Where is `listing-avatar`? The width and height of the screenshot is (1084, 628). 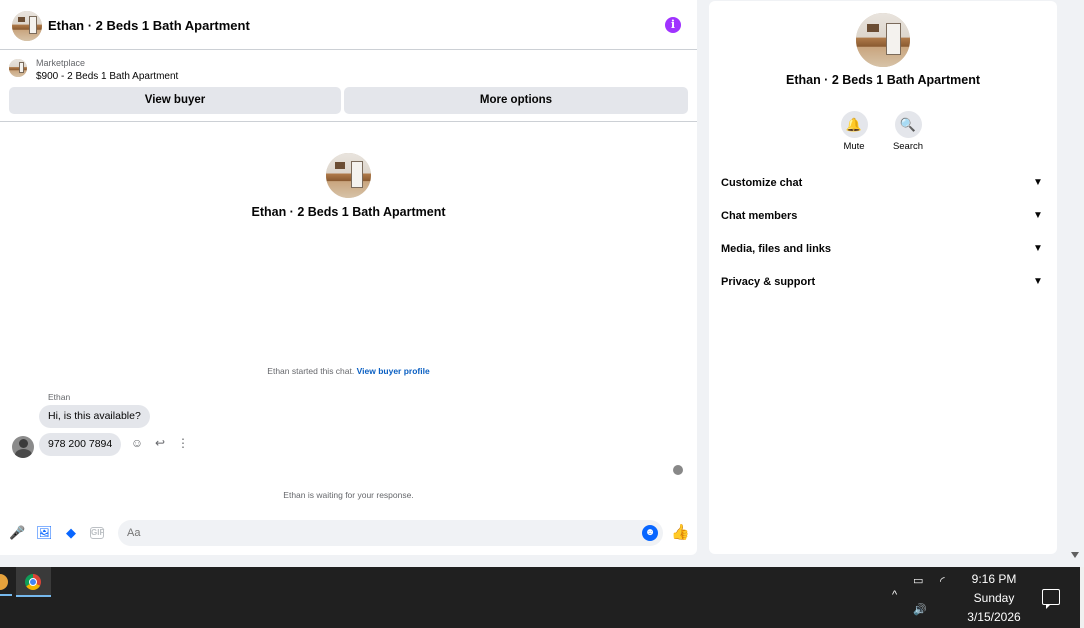 listing-avatar is located at coordinates (27, 26).